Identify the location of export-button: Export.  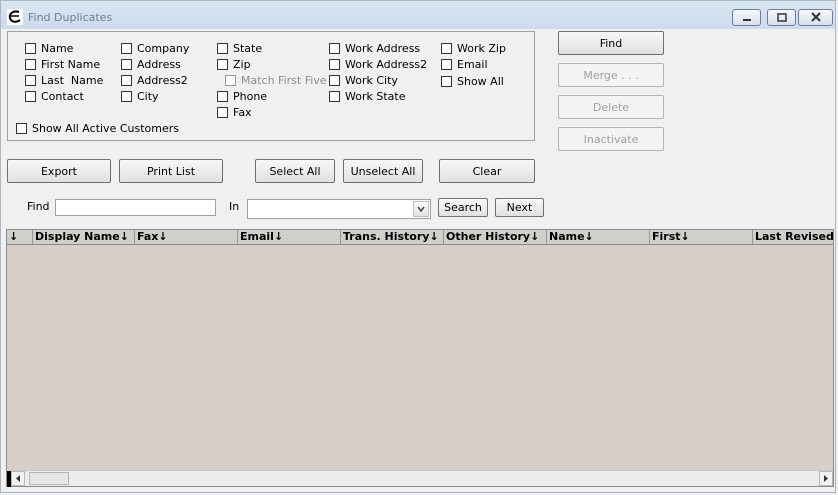
(59, 171).